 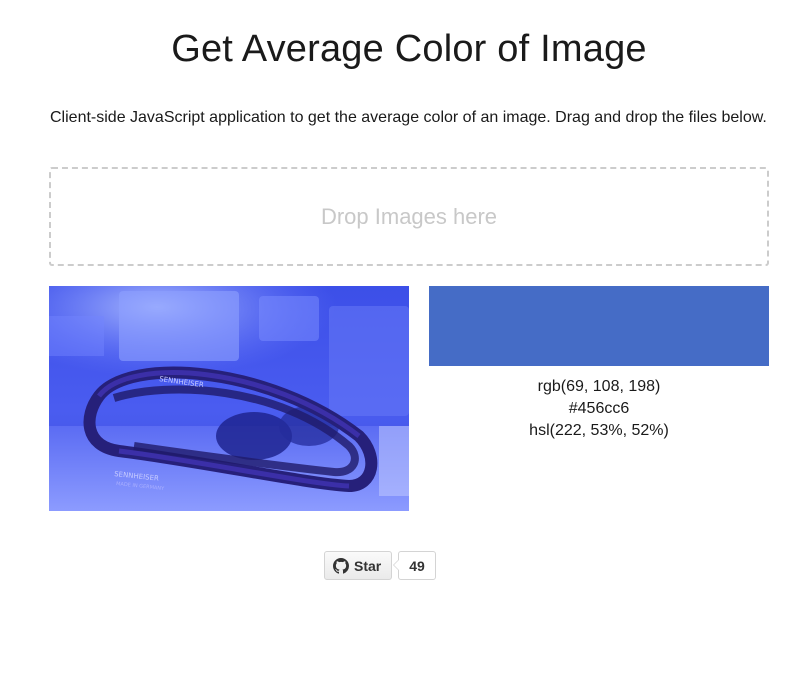 What do you see at coordinates (341, 565) in the screenshot?
I see `github-octocat-icon` at bounding box center [341, 565].